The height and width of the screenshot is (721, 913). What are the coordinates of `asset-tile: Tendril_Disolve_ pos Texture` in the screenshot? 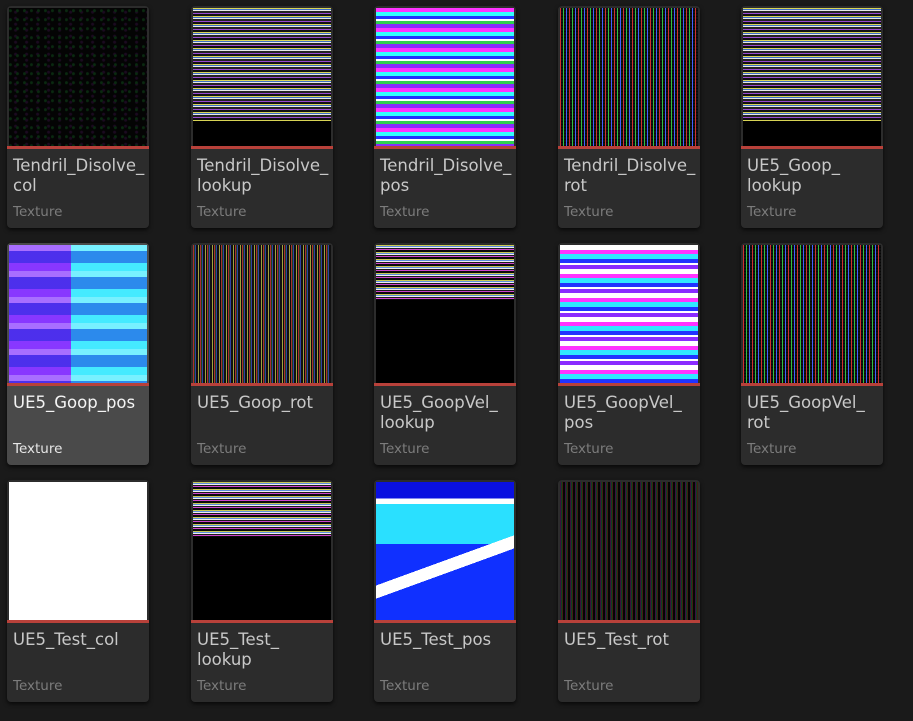 It's located at (445, 117).